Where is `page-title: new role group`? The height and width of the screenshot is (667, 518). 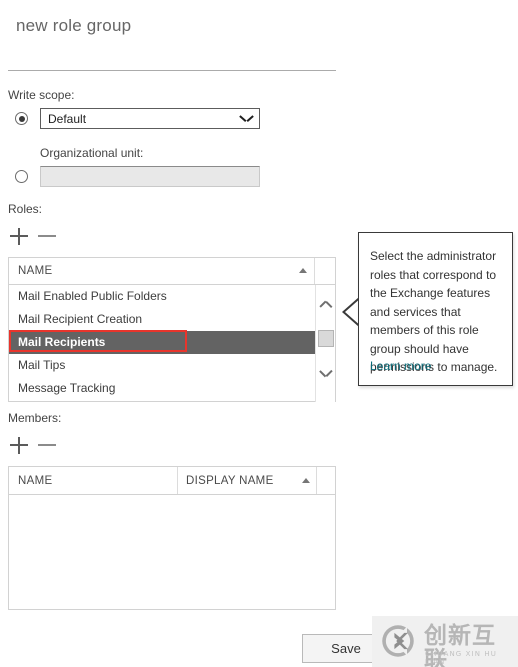 page-title: new role group is located at coordinates (74, 25).